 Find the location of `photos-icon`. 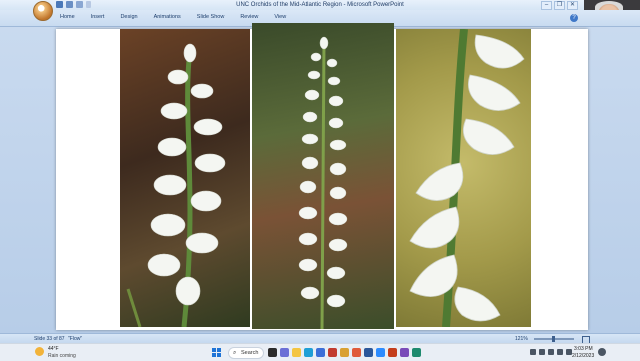

photos-icon is located at coordinates (344, 352).